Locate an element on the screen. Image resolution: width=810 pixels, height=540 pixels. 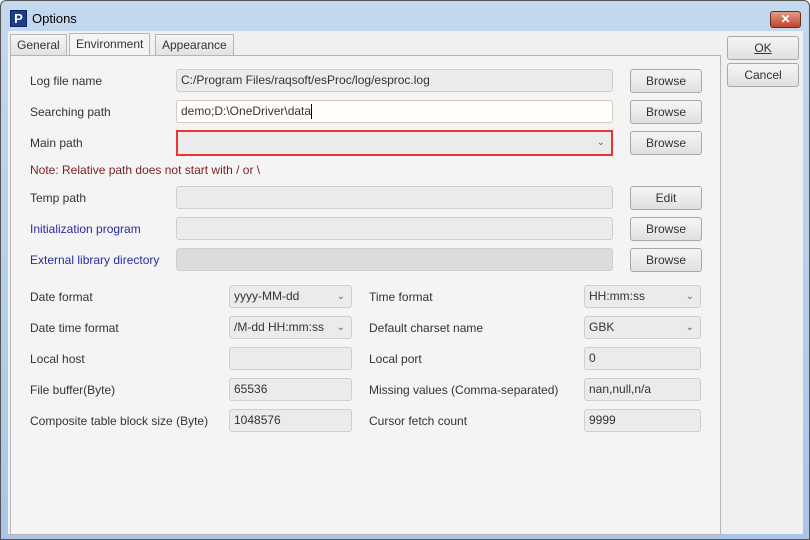
edit-temp-button: Edit is located at coordinates (666, 198).